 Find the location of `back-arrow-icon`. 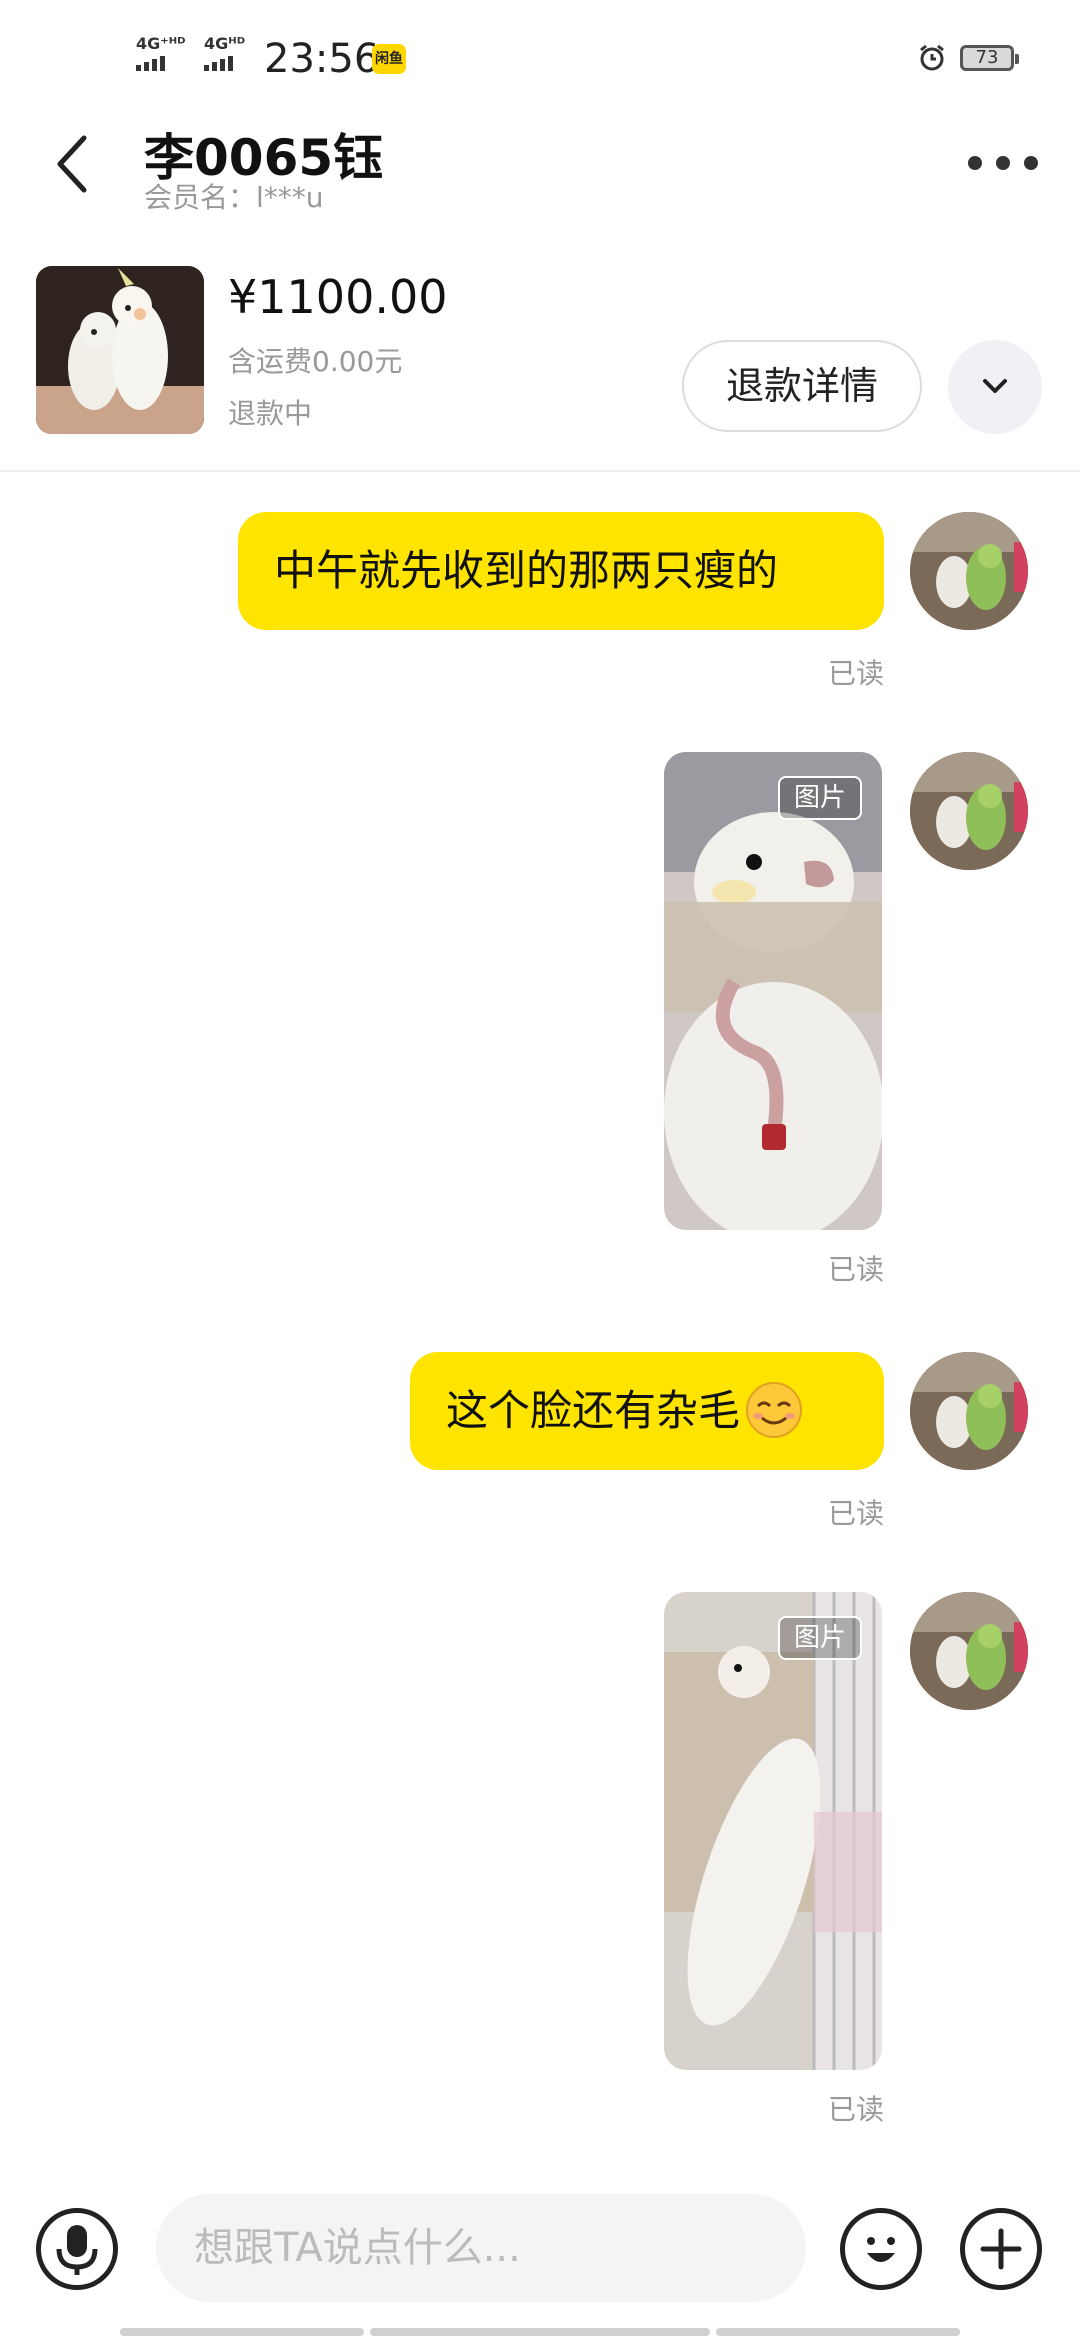

back-arrow-icon is located at coordinates (73, 164).